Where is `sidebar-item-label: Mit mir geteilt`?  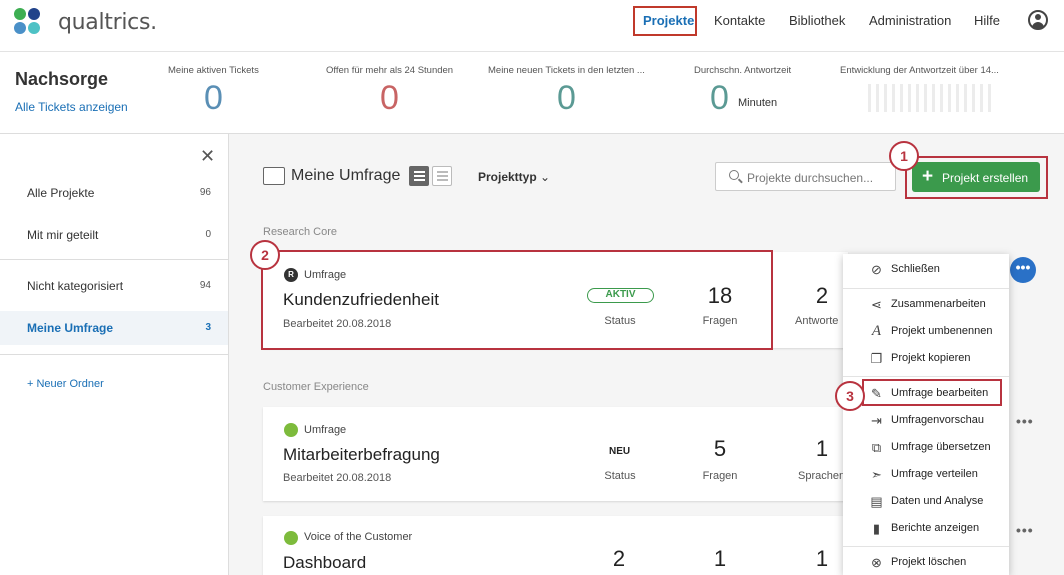 sidebar-item-label: Mit mir geteilt is located at coordinates (63, 235).